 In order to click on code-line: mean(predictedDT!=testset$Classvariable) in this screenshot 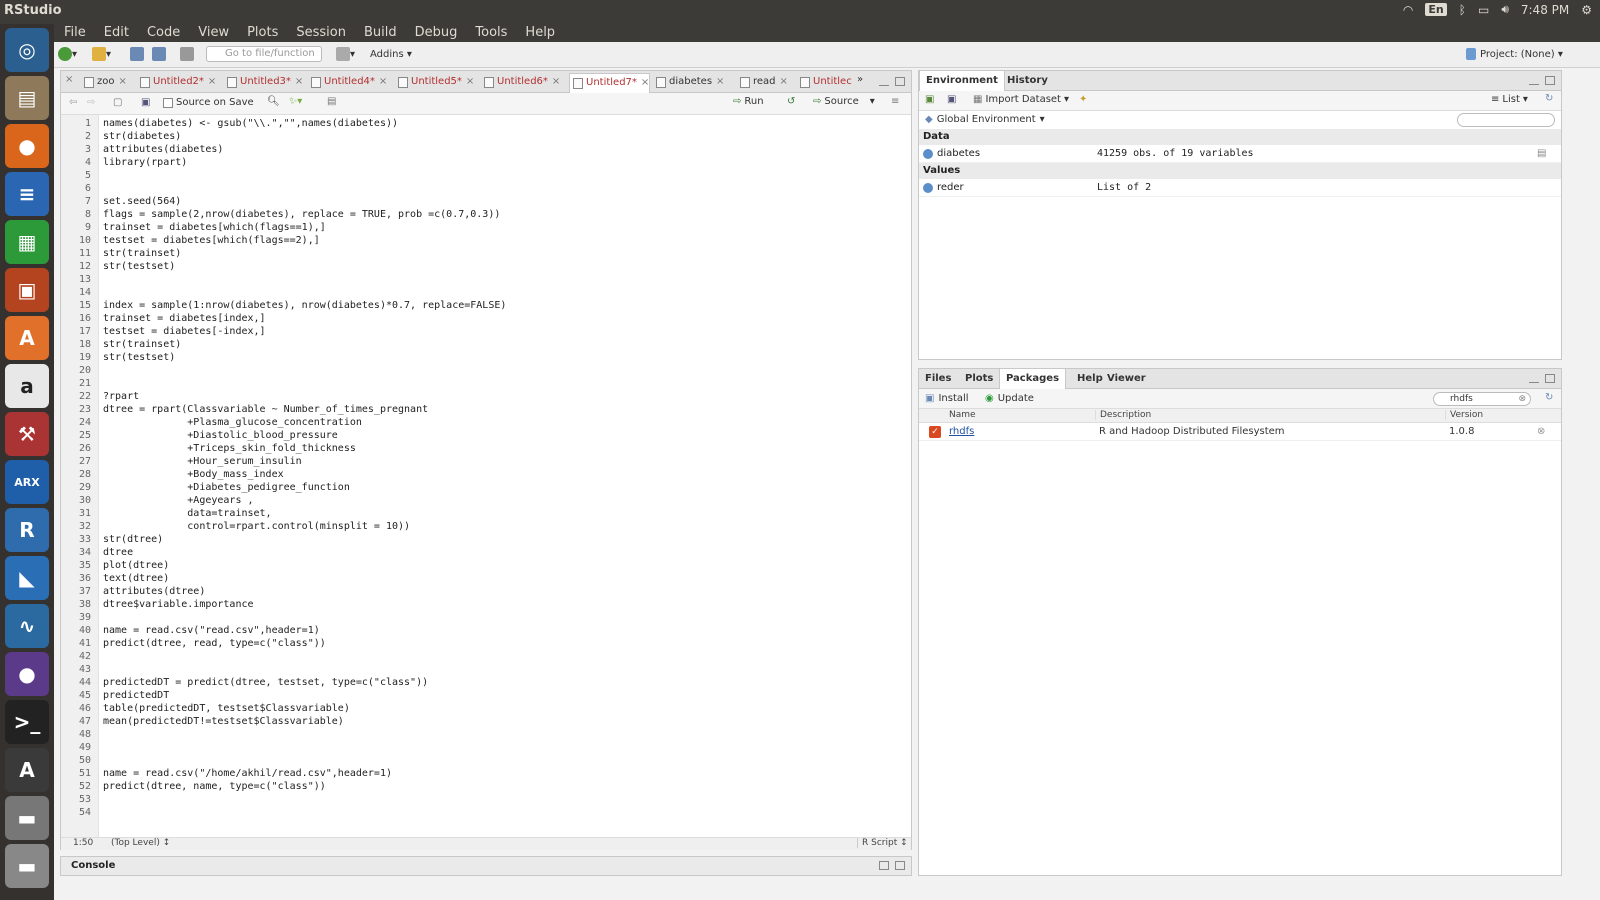, I will do `click(223, 721)`.